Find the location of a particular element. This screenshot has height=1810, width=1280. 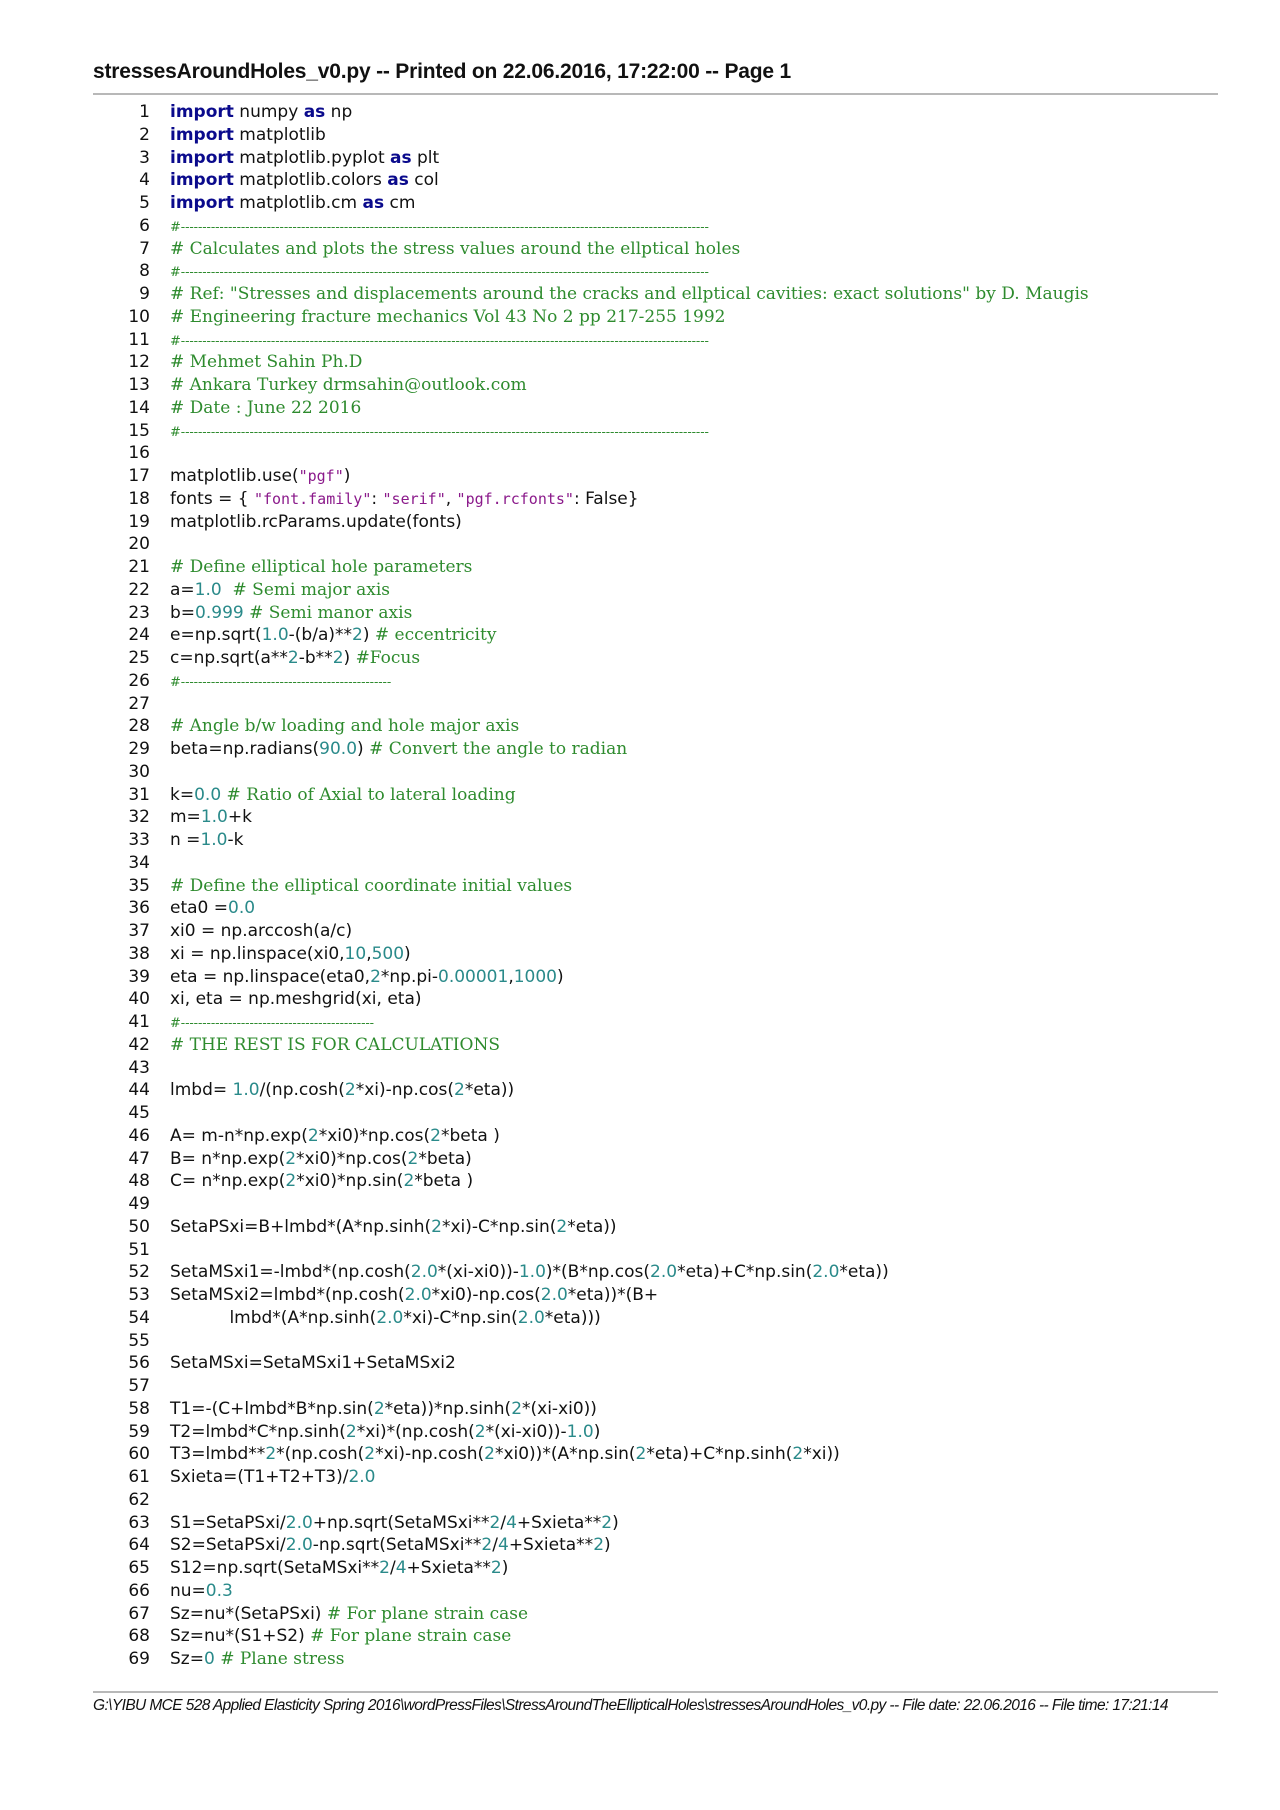

line-source: import matplotlib.pyplot as plt is located at coordinates (294, 158).